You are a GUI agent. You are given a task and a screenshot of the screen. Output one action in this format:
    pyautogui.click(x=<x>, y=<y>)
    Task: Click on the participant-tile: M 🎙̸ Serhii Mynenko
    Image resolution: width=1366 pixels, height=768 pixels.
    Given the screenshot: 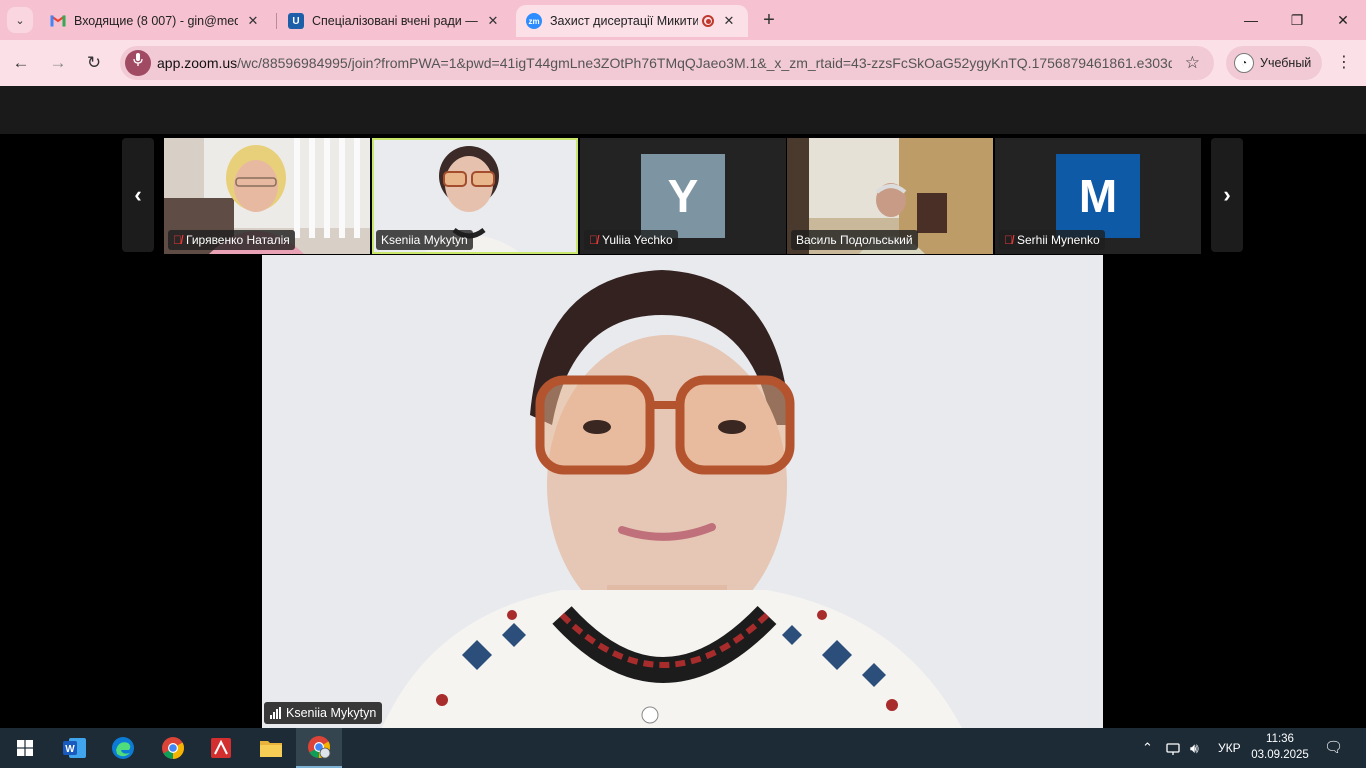 What is the action you would take?
    pyautogui.click(x=1098, y=196)
    